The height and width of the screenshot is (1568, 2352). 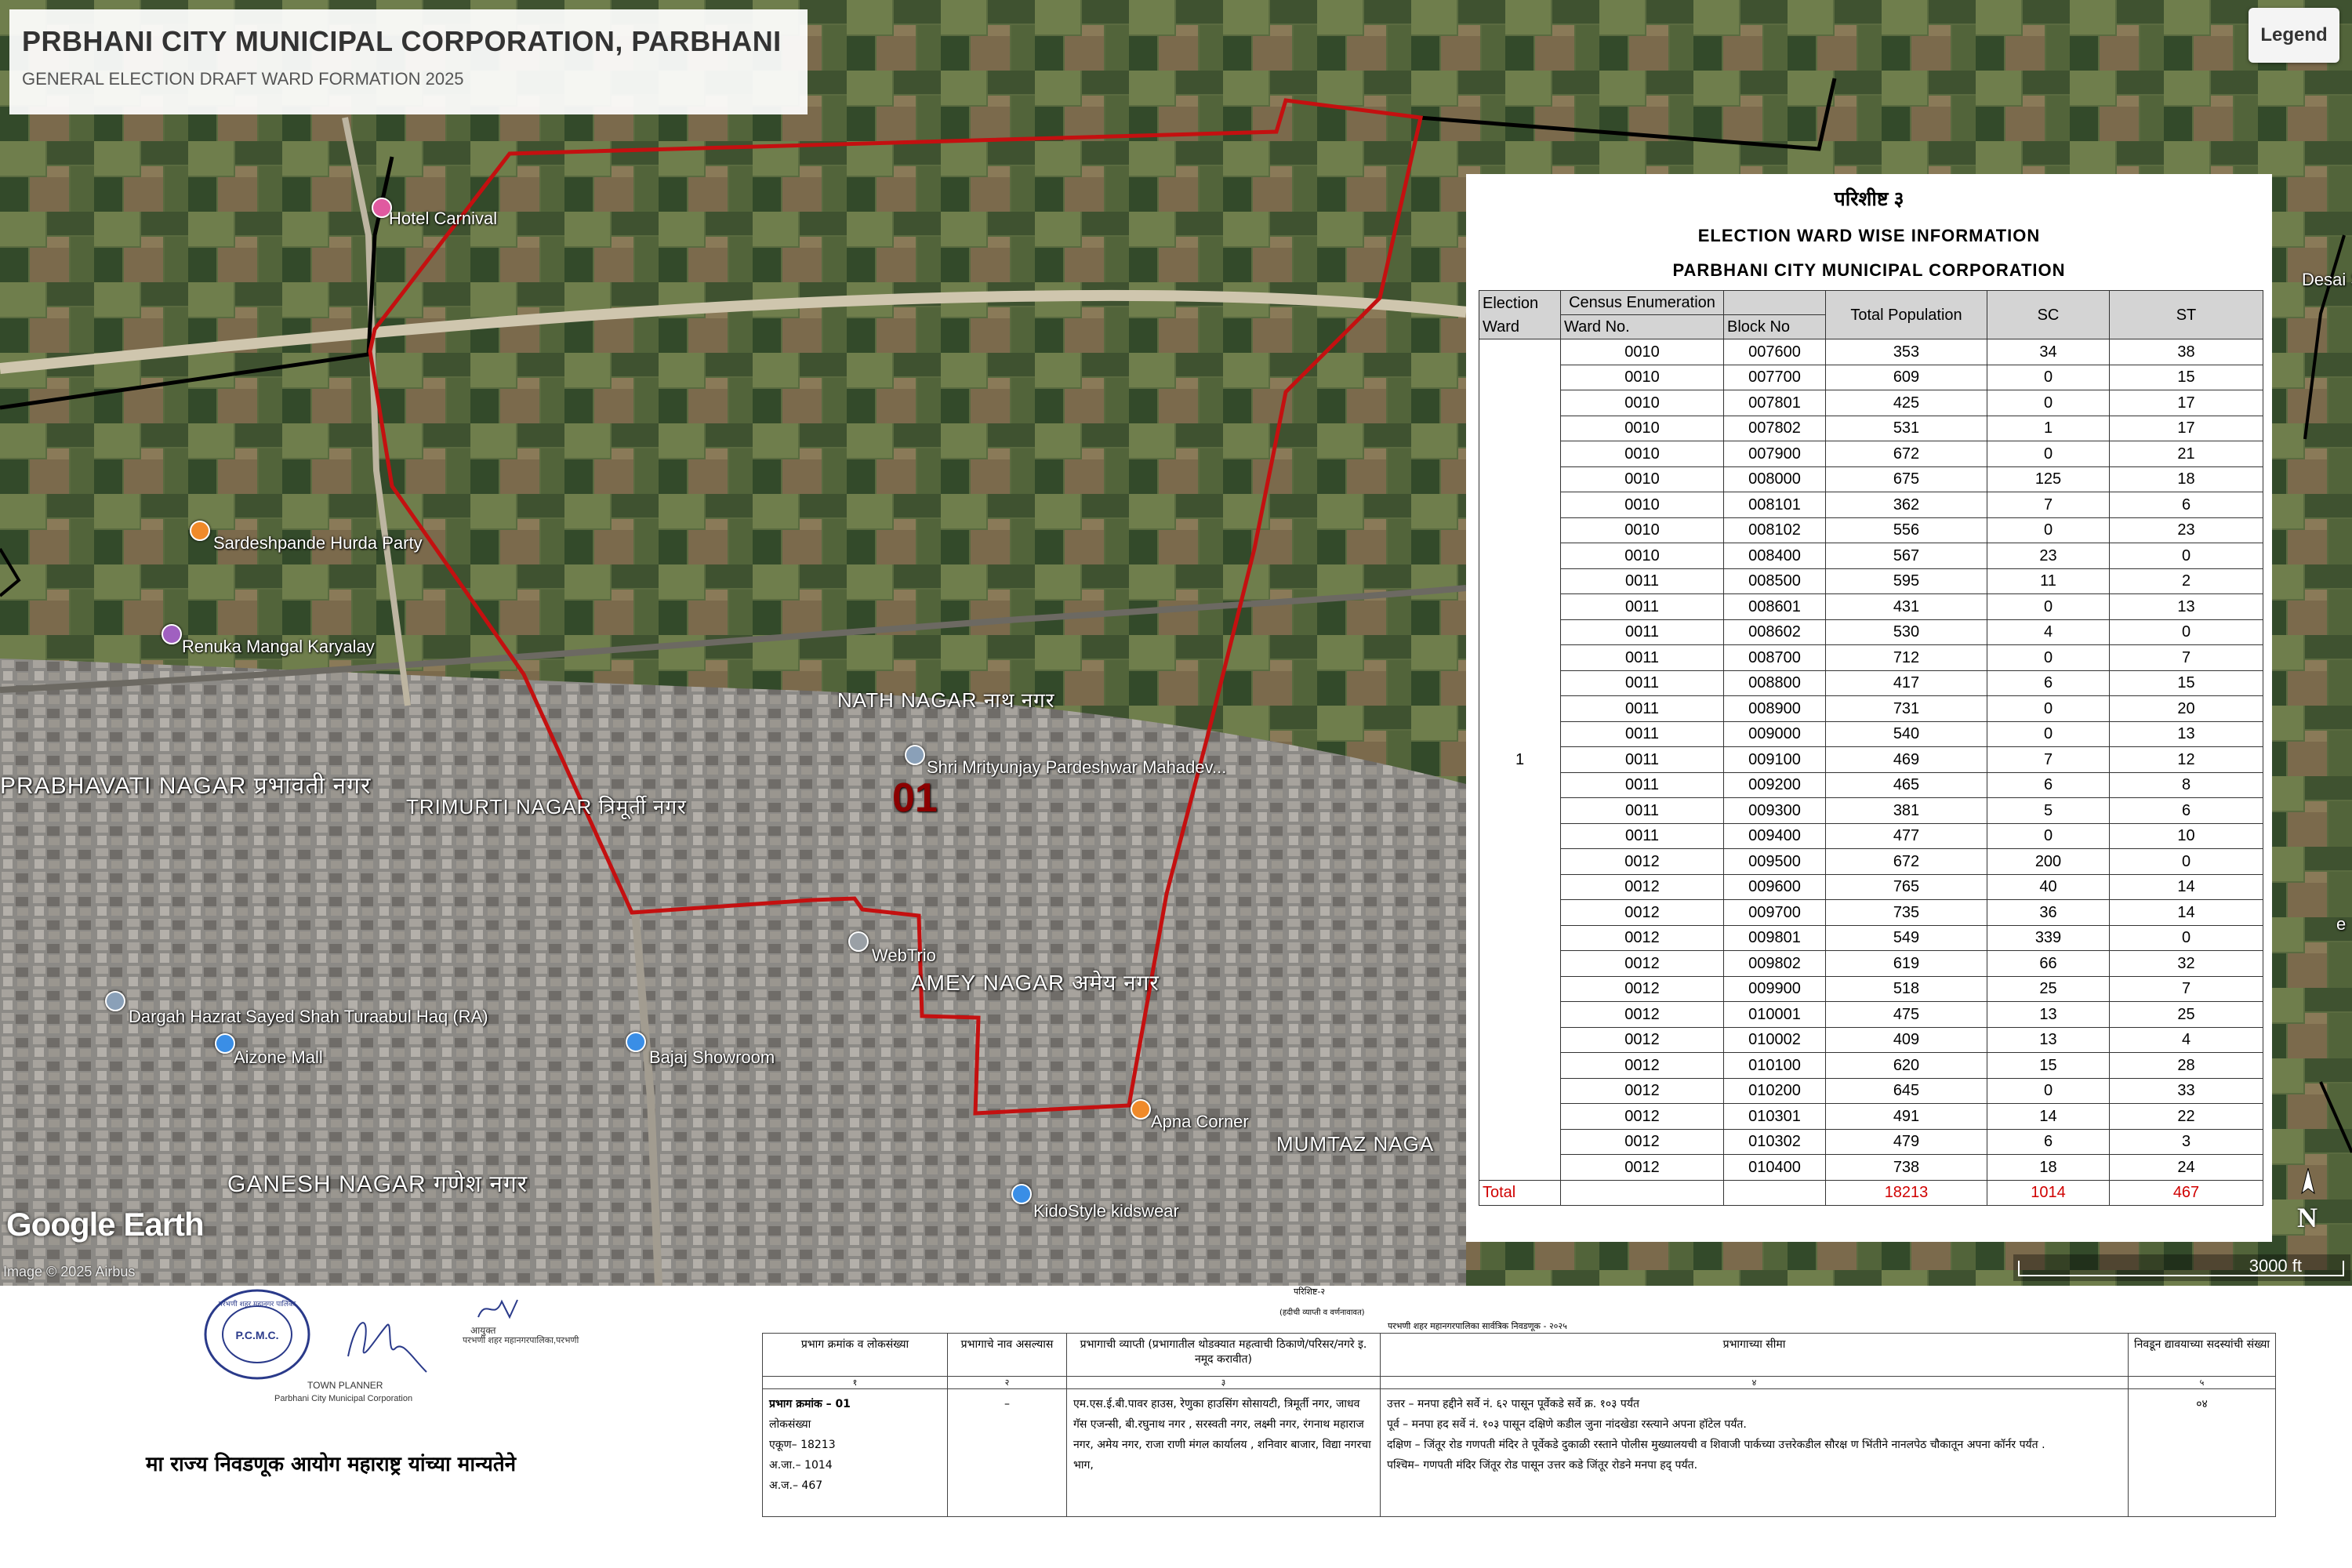 What do you see at coordinates (2186, 1039) in the screenshot?
I see `st-cell: 4` at bounding box center [2186, 1039].